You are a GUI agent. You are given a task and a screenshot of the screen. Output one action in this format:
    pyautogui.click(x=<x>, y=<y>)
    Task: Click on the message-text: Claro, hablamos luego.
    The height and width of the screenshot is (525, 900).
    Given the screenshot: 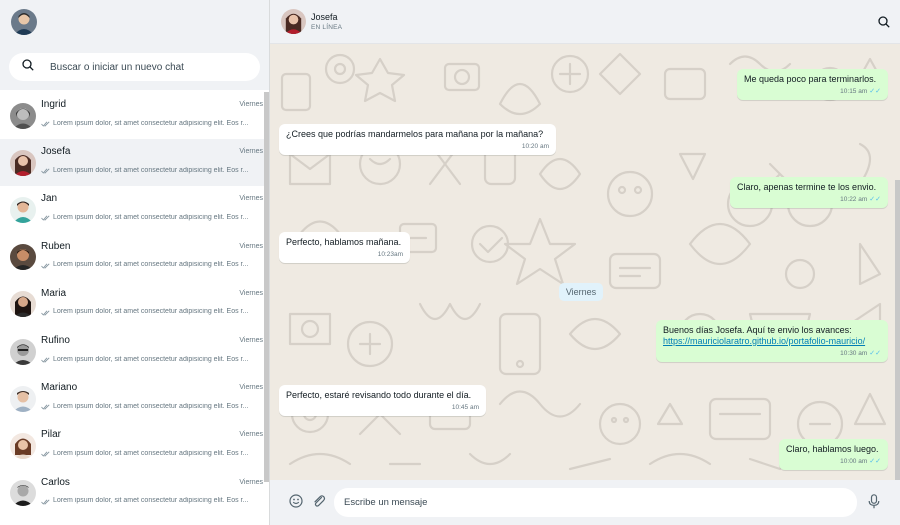 What is the action you would take?
    pyautogui.click(x=832, y=449)
    